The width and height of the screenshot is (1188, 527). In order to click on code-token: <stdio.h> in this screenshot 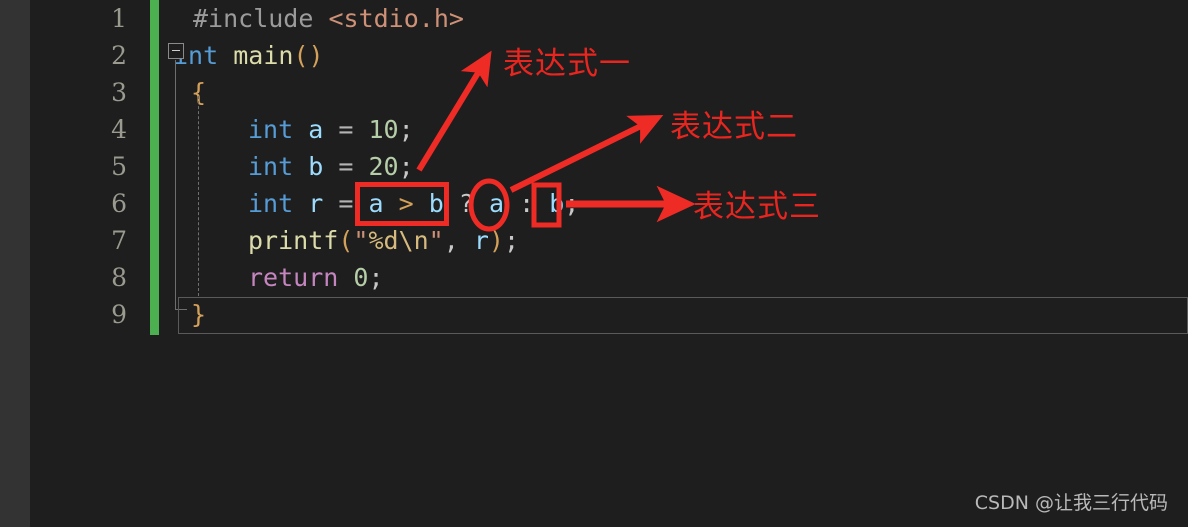, I will do `click(396, 18)`.